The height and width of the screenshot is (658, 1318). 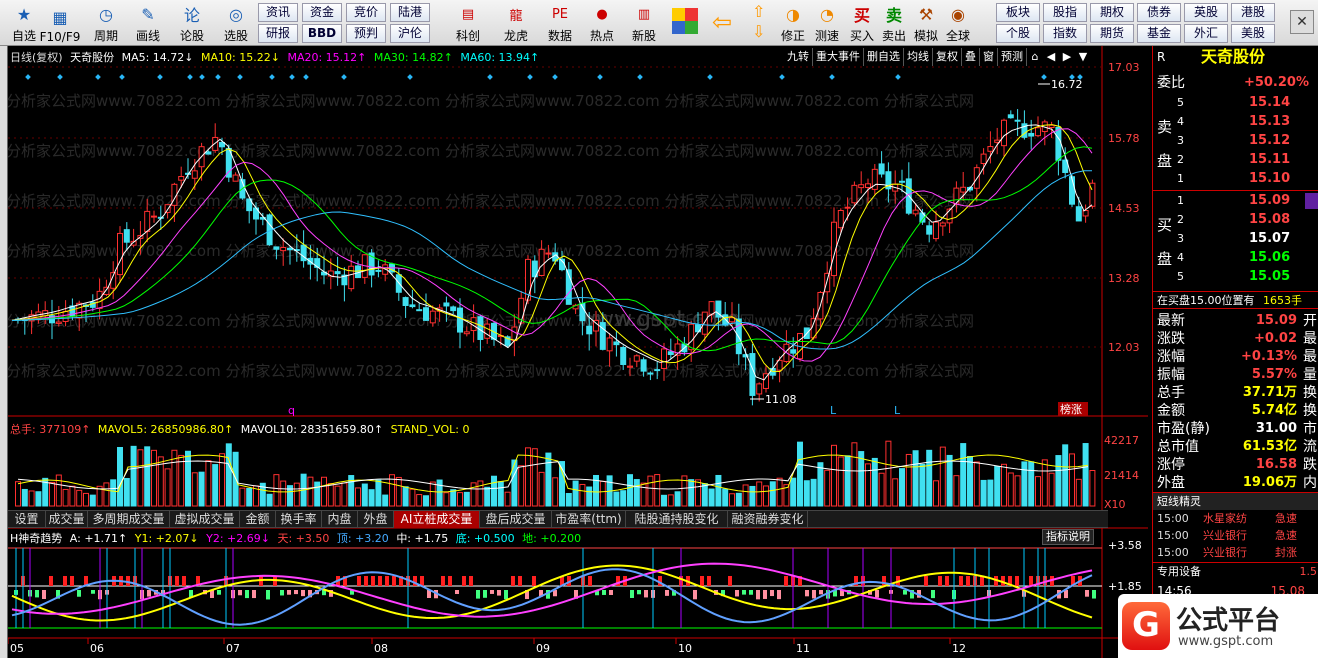 I want to click on toolbar-dragon-button: 龍龙虎, so click(x=516, y=23).